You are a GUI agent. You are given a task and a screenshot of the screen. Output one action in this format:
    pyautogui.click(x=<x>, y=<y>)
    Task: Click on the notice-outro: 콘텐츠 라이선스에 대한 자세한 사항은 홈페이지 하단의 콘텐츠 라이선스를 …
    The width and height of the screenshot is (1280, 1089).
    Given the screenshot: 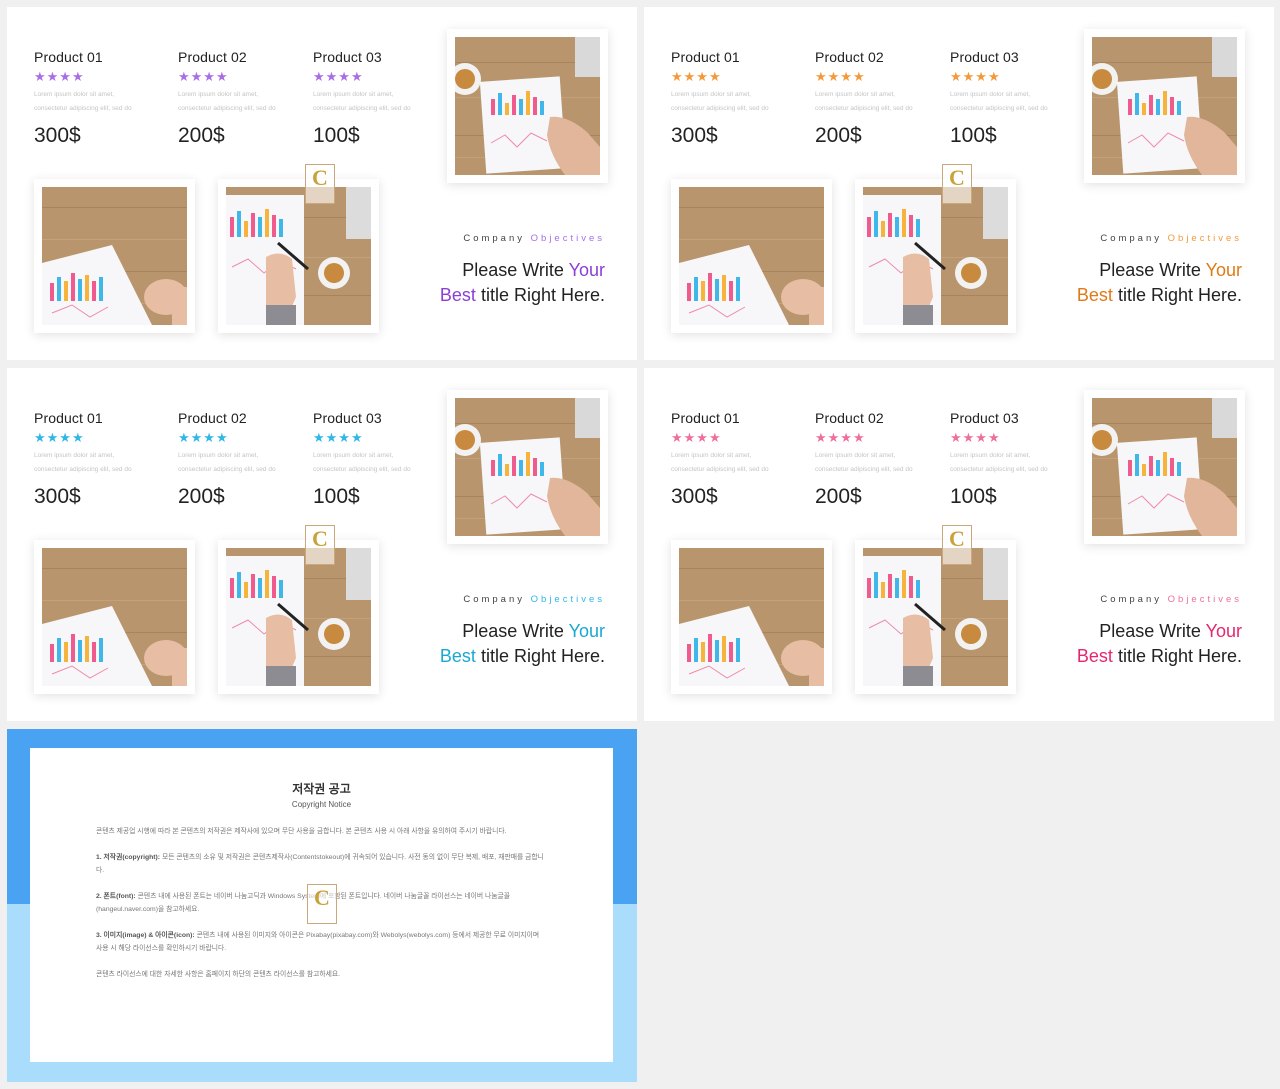 What is the action you would take?
    pyautogui.click(x=218, y=974)
    